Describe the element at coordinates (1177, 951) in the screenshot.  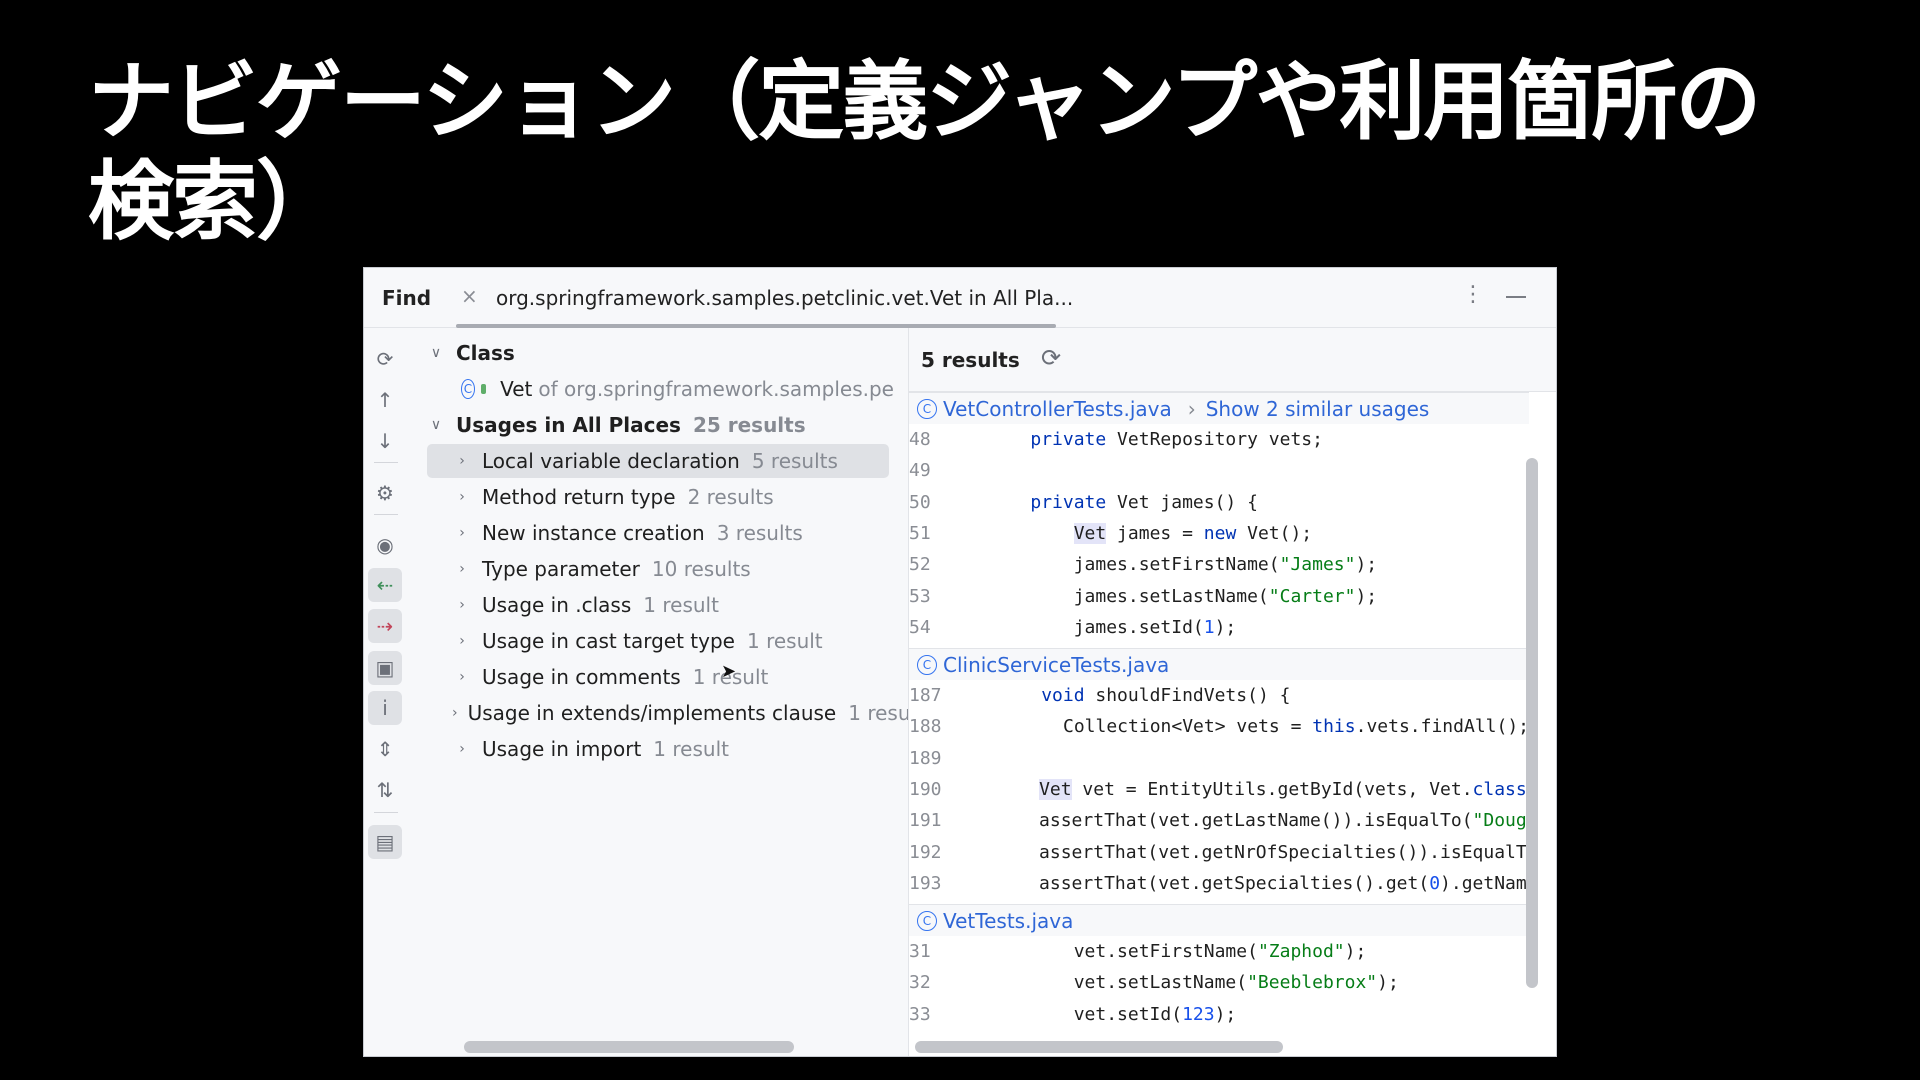
I see `code-text: vet.setFirstName("Zaphod");` at that location.